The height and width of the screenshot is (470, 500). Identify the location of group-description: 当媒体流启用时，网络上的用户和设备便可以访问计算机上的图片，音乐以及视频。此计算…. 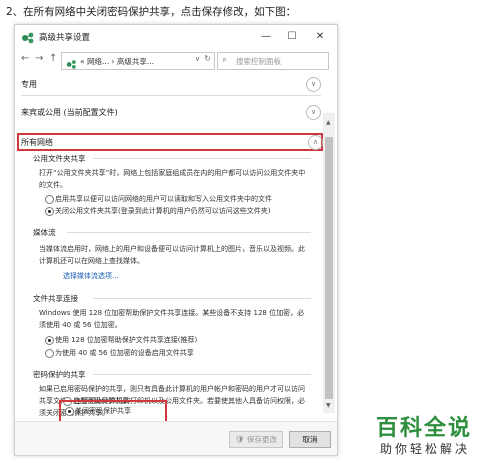
(172, 255).